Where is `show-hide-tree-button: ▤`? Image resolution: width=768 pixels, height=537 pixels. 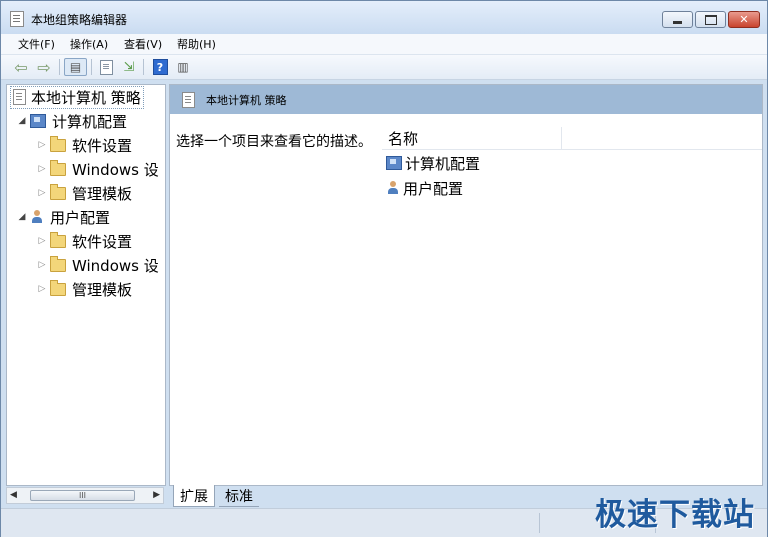
show-hide-tree-button: ▤ is located at coordinates (75, 67).